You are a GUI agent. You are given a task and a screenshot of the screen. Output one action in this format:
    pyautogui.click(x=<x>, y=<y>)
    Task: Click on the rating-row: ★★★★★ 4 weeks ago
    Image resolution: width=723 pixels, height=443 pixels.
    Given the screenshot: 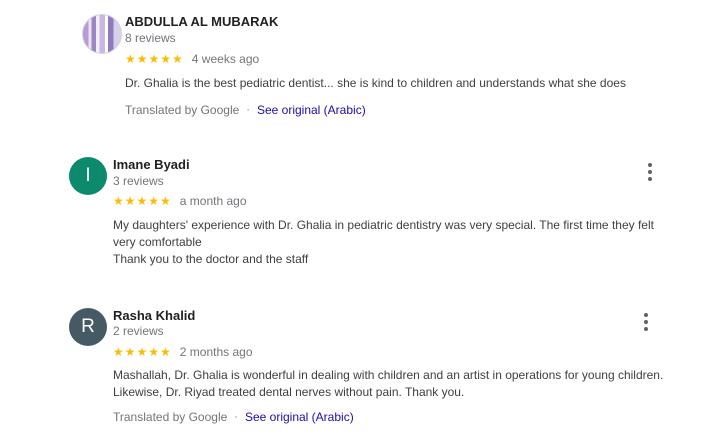 What is the action you would take?
    pyautogui.click(x=192, y=59)
    